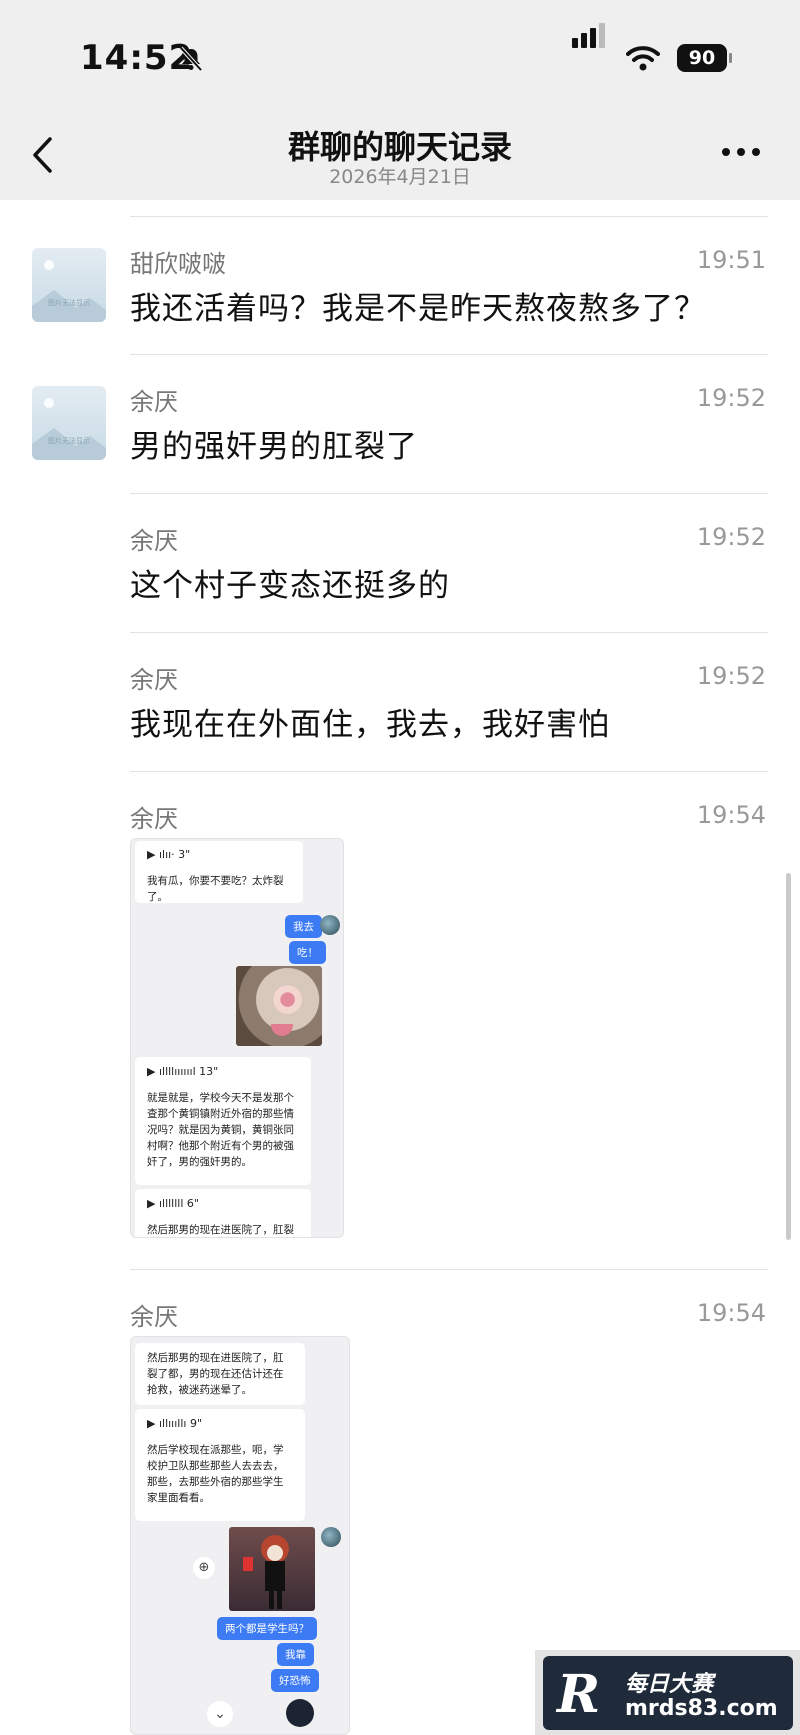 This screenshot has width=800, height=1735. Describe the element at coordinates (290, 582) in the screenshot. I see `message-text: 这个村子变态还挺多的` at that location.